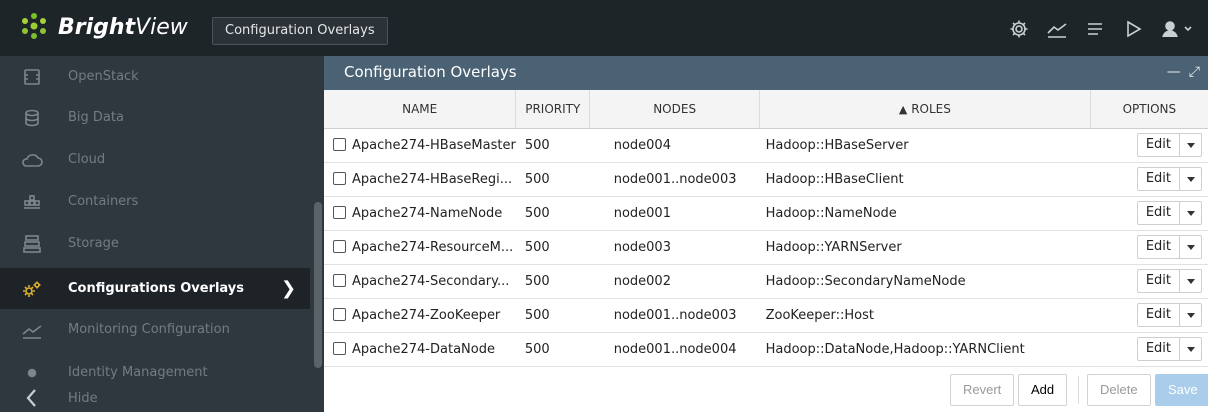  What do you see at coordinates (1043, 390) in the screenshot?
I see `add-button: Add` at bounding box center [1043, 390].